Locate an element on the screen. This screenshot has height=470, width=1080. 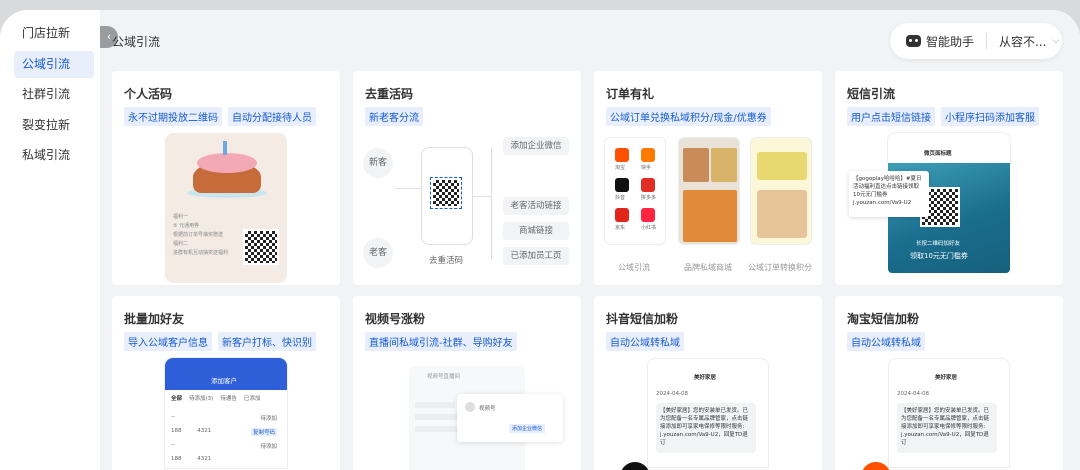
customer-row: -- 待添加 188 4321 is located at coordinates (226, 452).